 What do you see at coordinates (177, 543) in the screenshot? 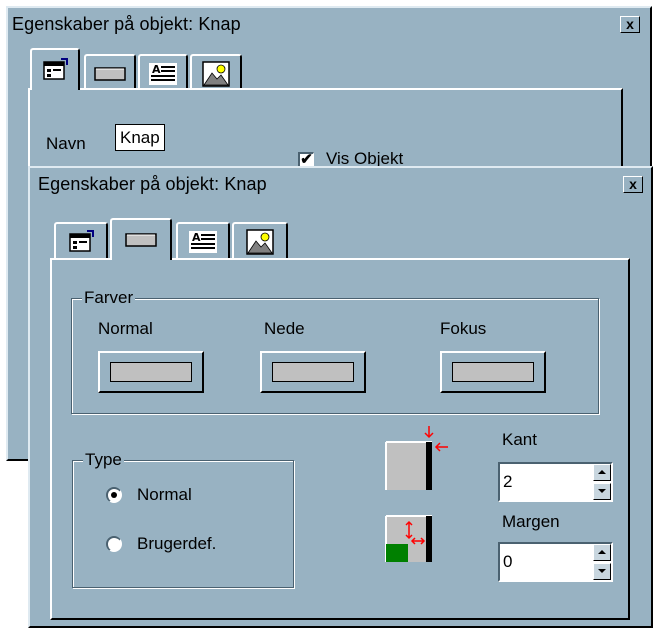
I see `type-custom-label: Brugerdef.` at bounding box center [177, 543].